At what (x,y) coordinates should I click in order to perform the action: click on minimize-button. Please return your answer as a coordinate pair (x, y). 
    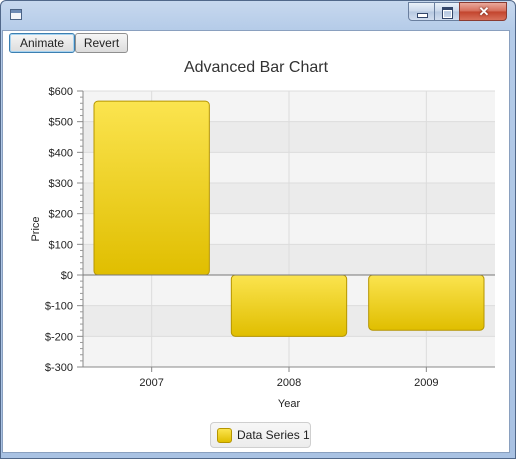
    Looking at the image, I should click on (421, 11).